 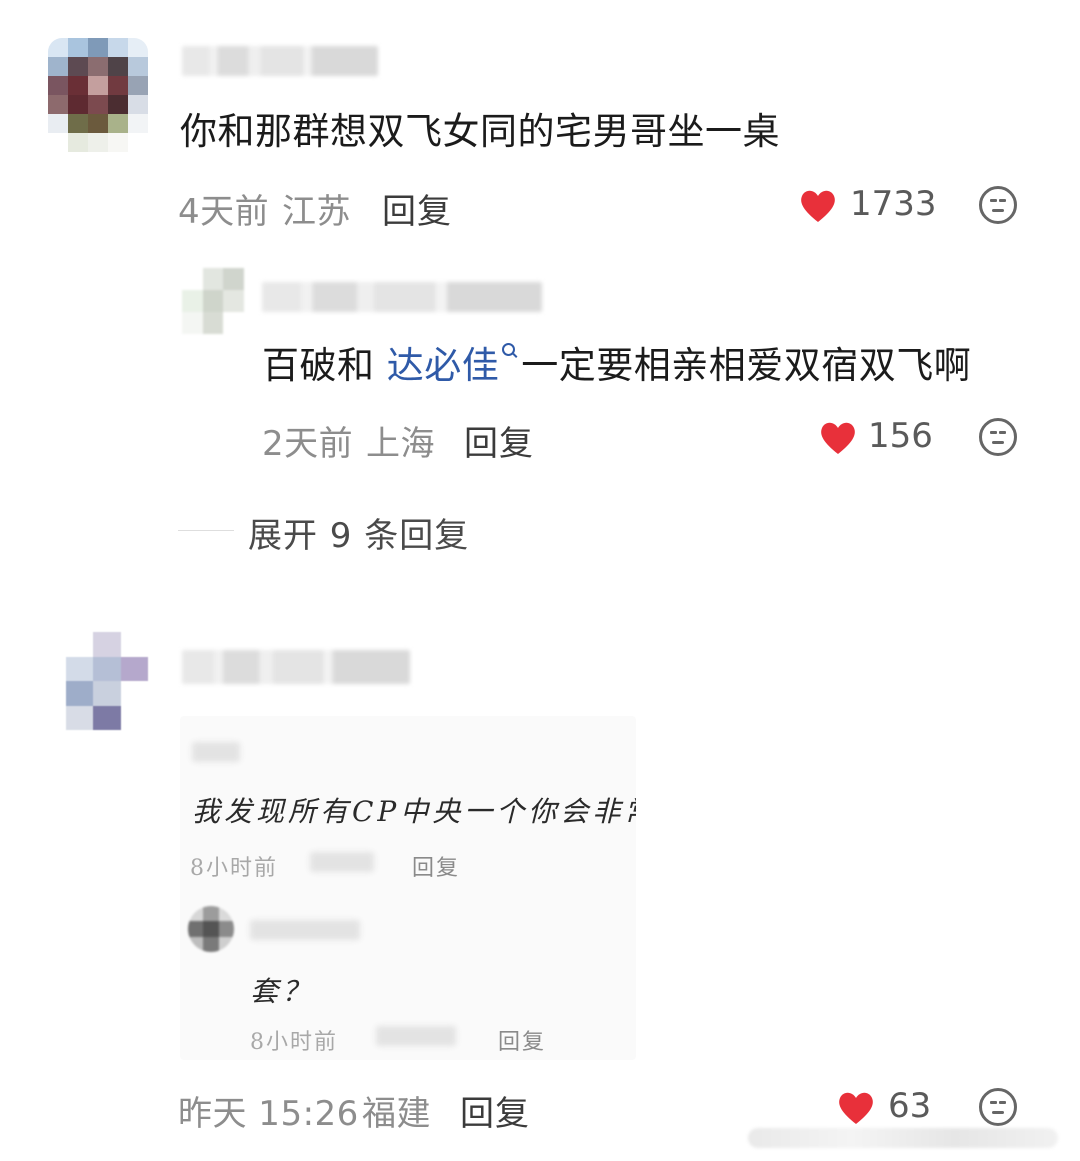 What do you see at coordinates (900, 436) in the screenshot?
I see `like-count: 156` at bounding box center [900, 436].